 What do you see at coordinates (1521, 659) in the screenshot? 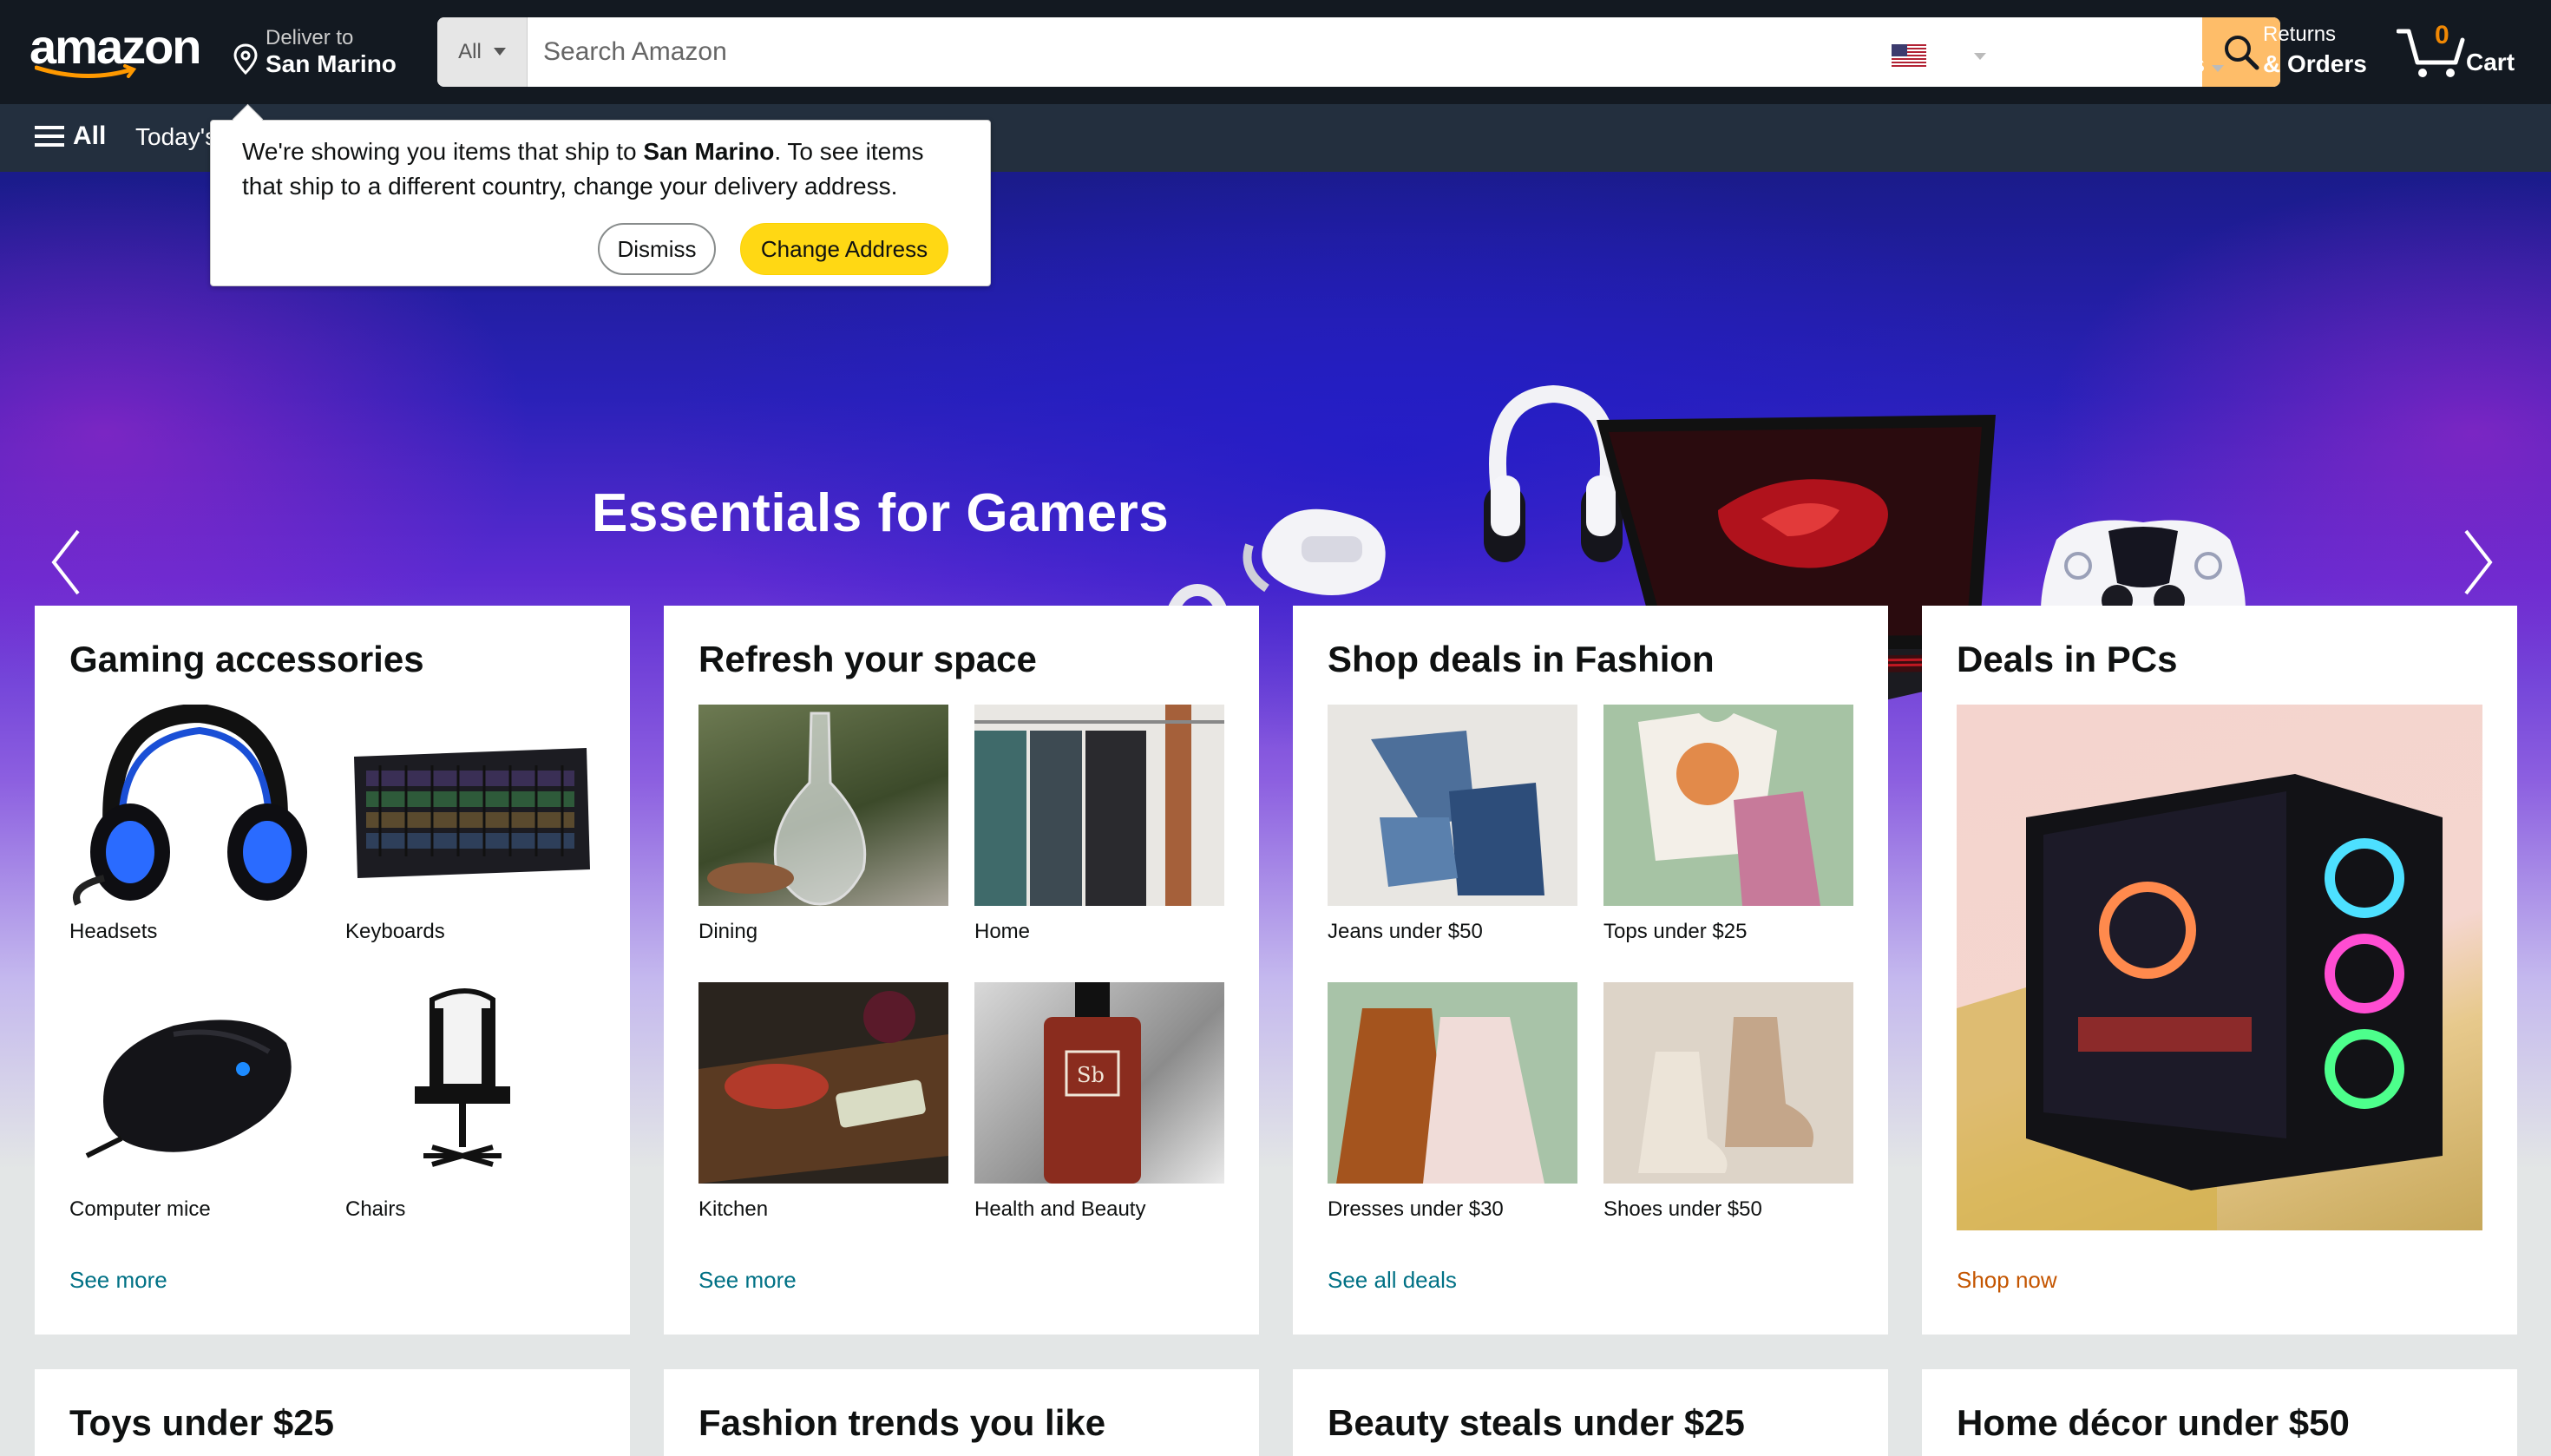
I see `card-title: Shop deals in Fashion` at bounding box center [1521, 659].